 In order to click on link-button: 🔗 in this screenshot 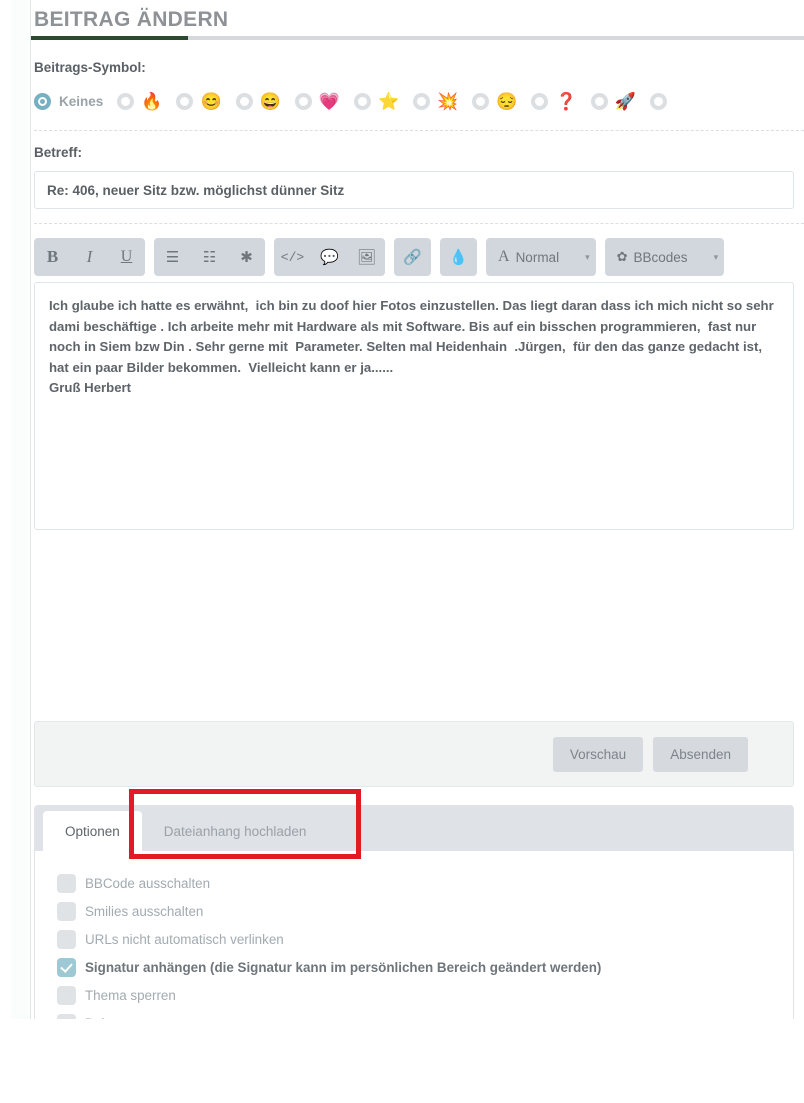, I will do `click(412, 257)`.